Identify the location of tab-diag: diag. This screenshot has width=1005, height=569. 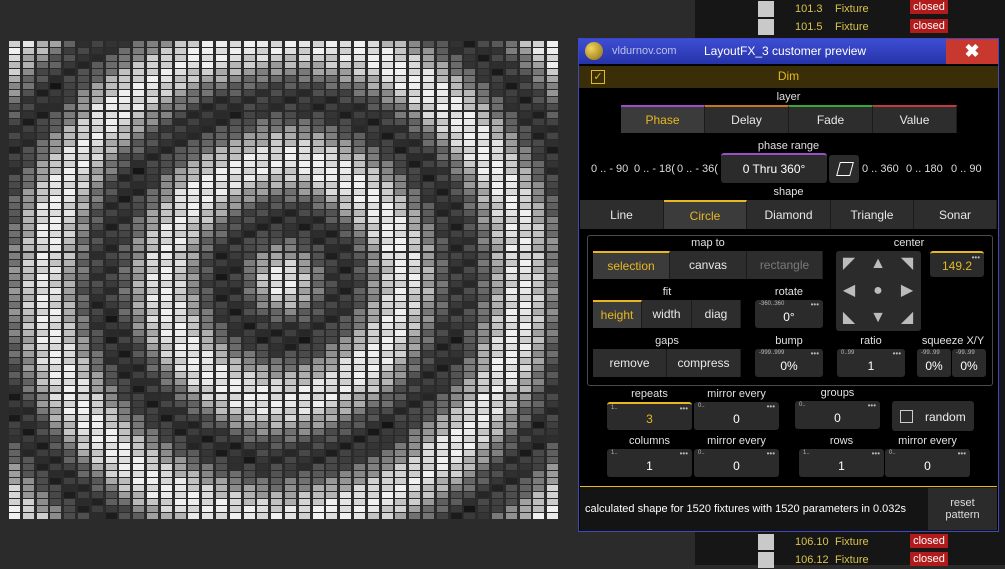
(716, 314).